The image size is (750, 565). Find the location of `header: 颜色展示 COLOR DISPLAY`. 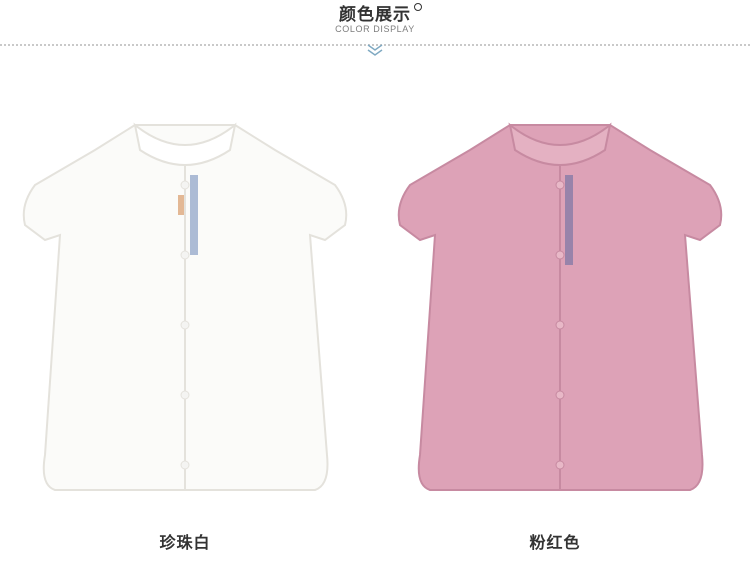

header: 颜色展示 COLOR DISPLAY is located at coordinates (375, 30).